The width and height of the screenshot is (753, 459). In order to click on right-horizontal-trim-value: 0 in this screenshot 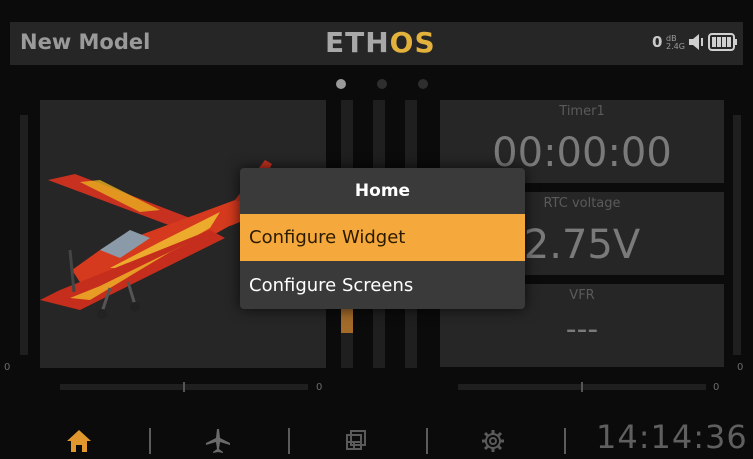, I will do `click(716, 387)`.